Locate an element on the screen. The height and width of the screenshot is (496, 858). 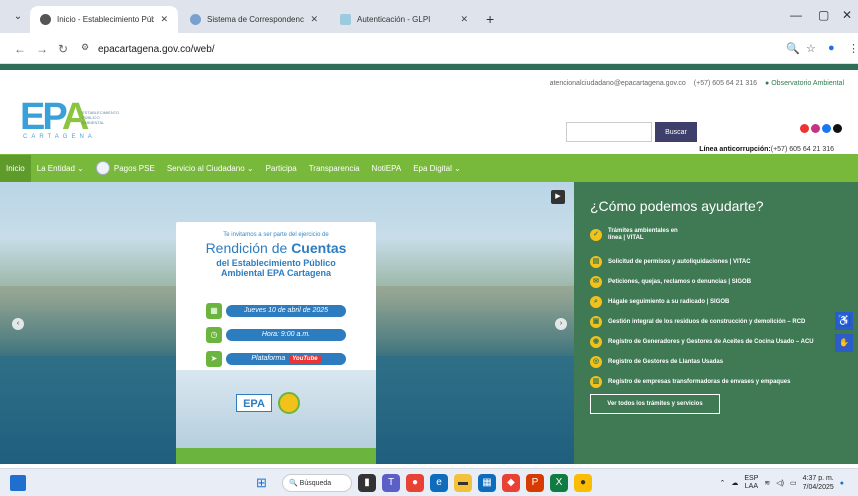
language-indicator: ESP LAA is located at coordinates (751, 483).